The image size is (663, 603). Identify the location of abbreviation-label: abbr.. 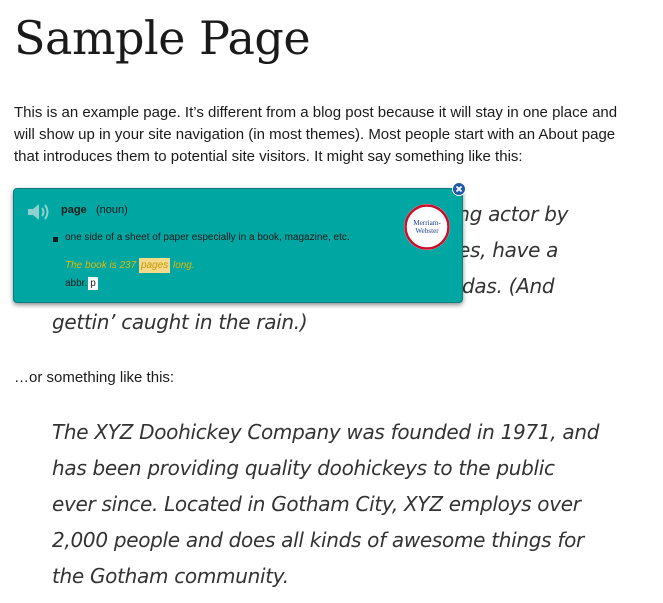
(76, 283).